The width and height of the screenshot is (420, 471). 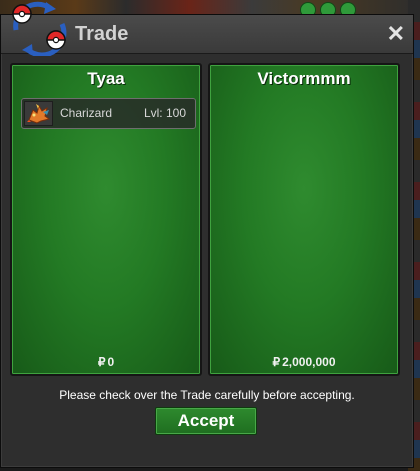 I want to click on money-offer-right: ₽2,000,000, so click(x=304, y=362).